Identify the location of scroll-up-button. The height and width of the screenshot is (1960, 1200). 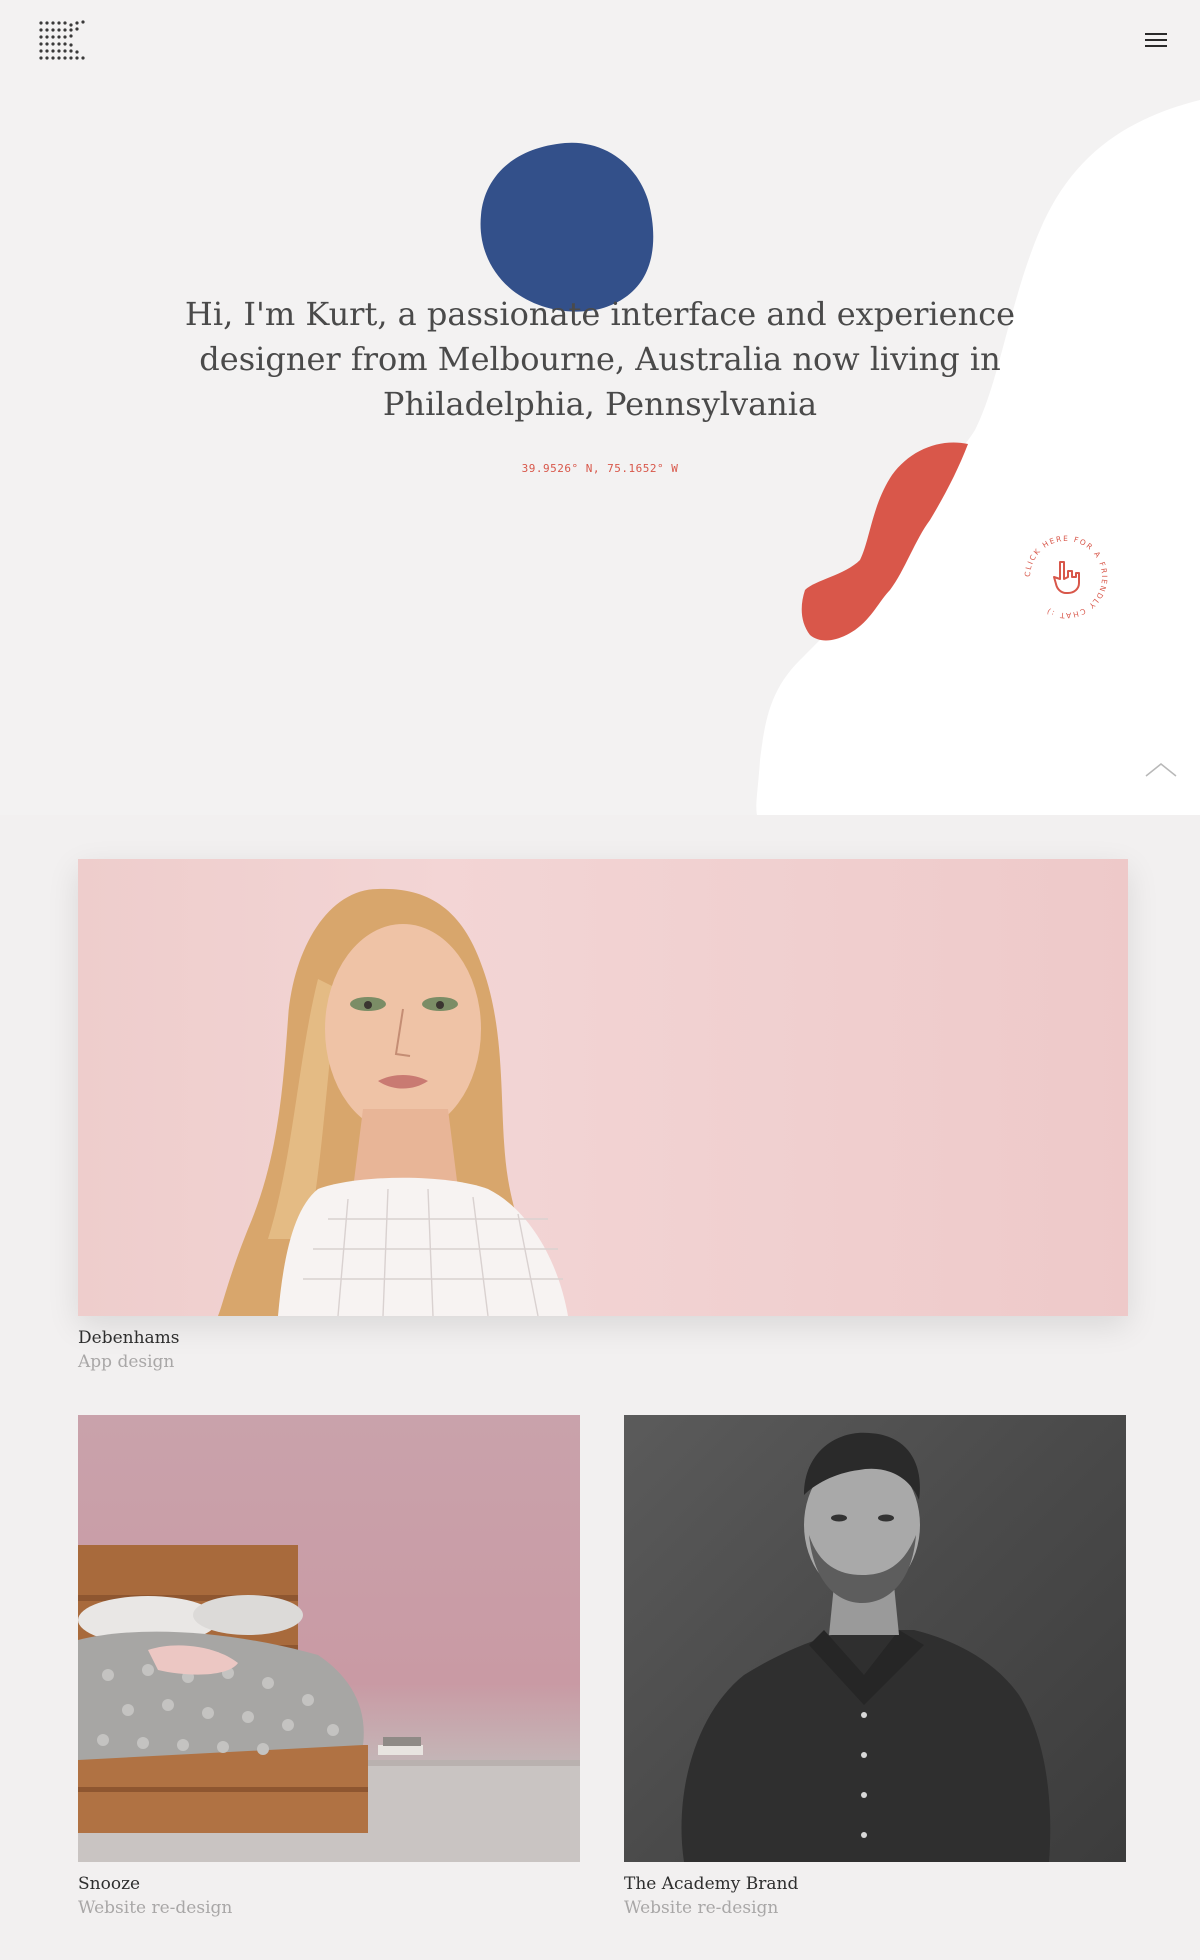
(1161, 769).